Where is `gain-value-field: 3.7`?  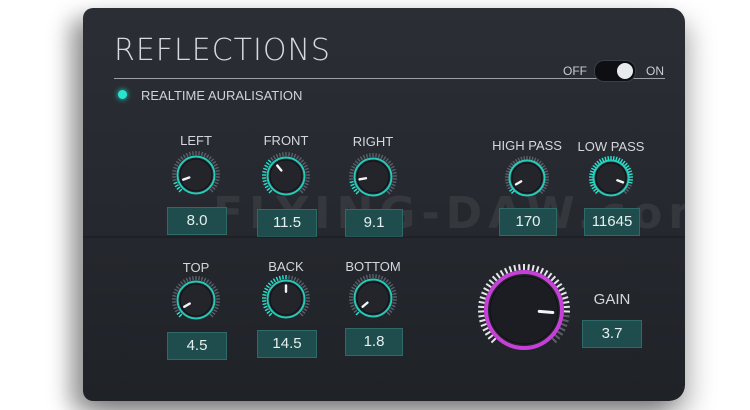
gain-value-field: 3.7 is located at coordinates (612, 334).